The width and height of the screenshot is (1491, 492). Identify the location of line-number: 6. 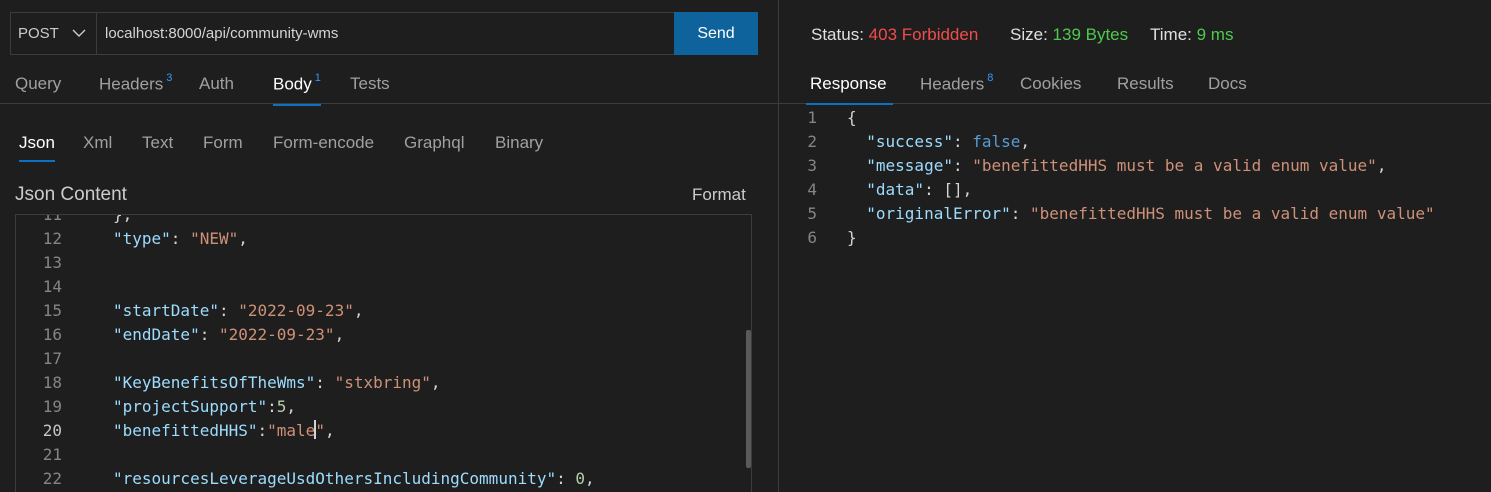
(812, 237).